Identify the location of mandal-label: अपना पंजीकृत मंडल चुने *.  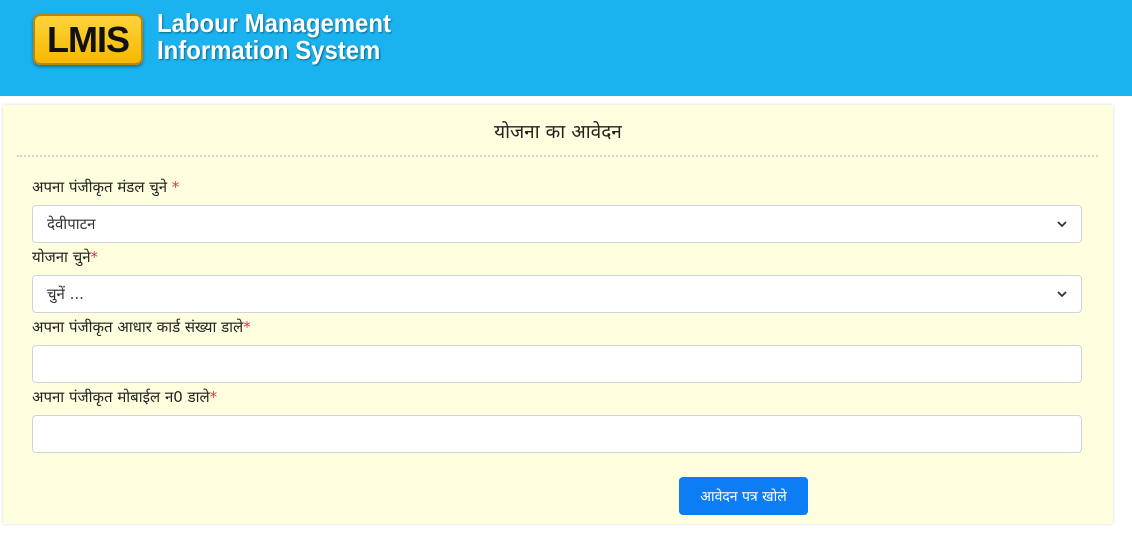
(105, 187).